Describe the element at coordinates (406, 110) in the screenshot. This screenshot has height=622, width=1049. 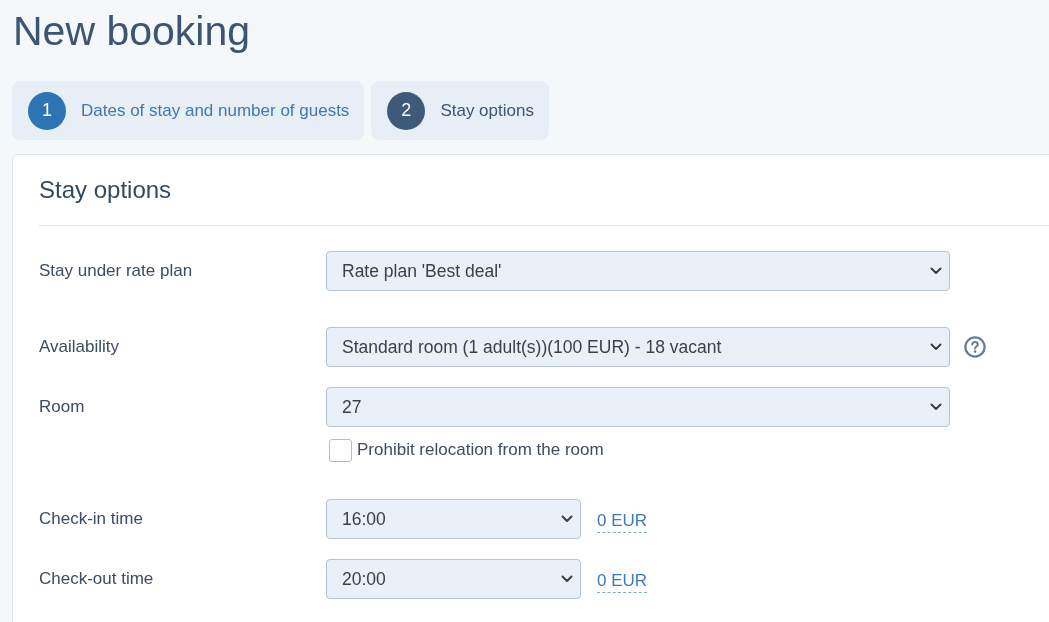
I see `step-number: 2` at that location.